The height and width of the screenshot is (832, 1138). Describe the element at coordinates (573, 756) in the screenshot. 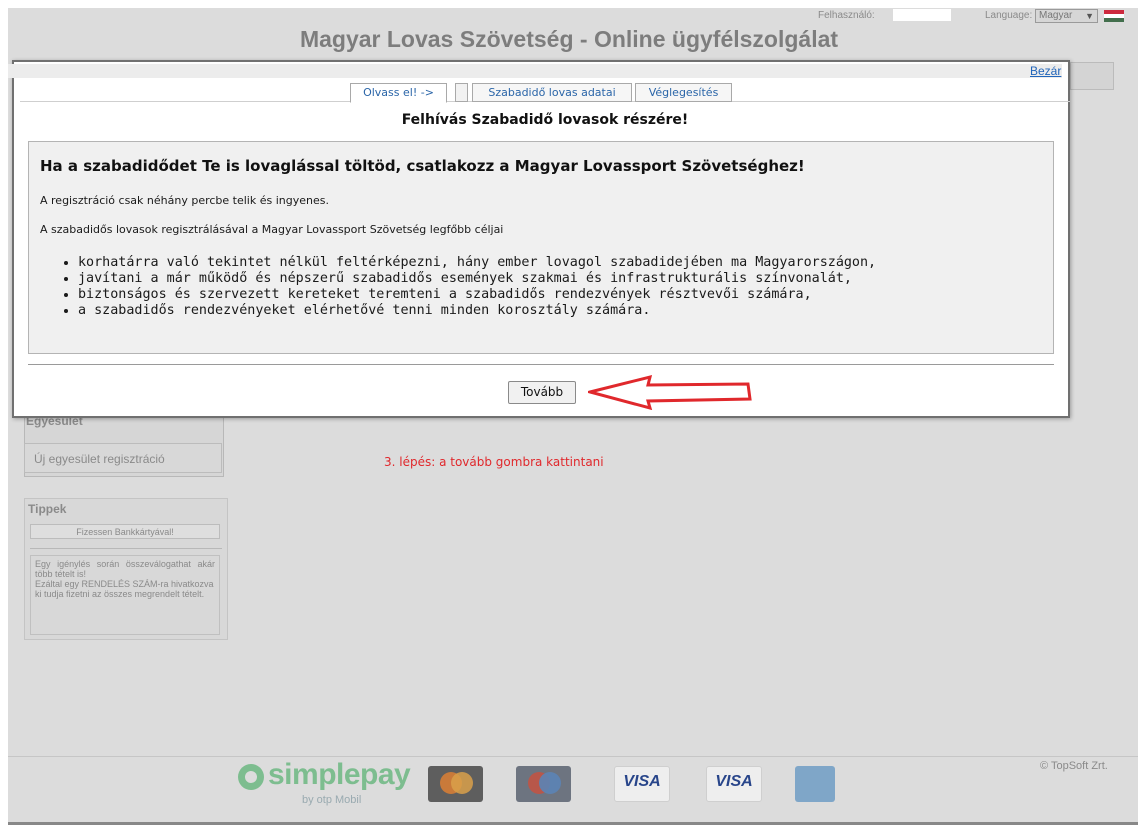

I see `footer-divider` at that location.